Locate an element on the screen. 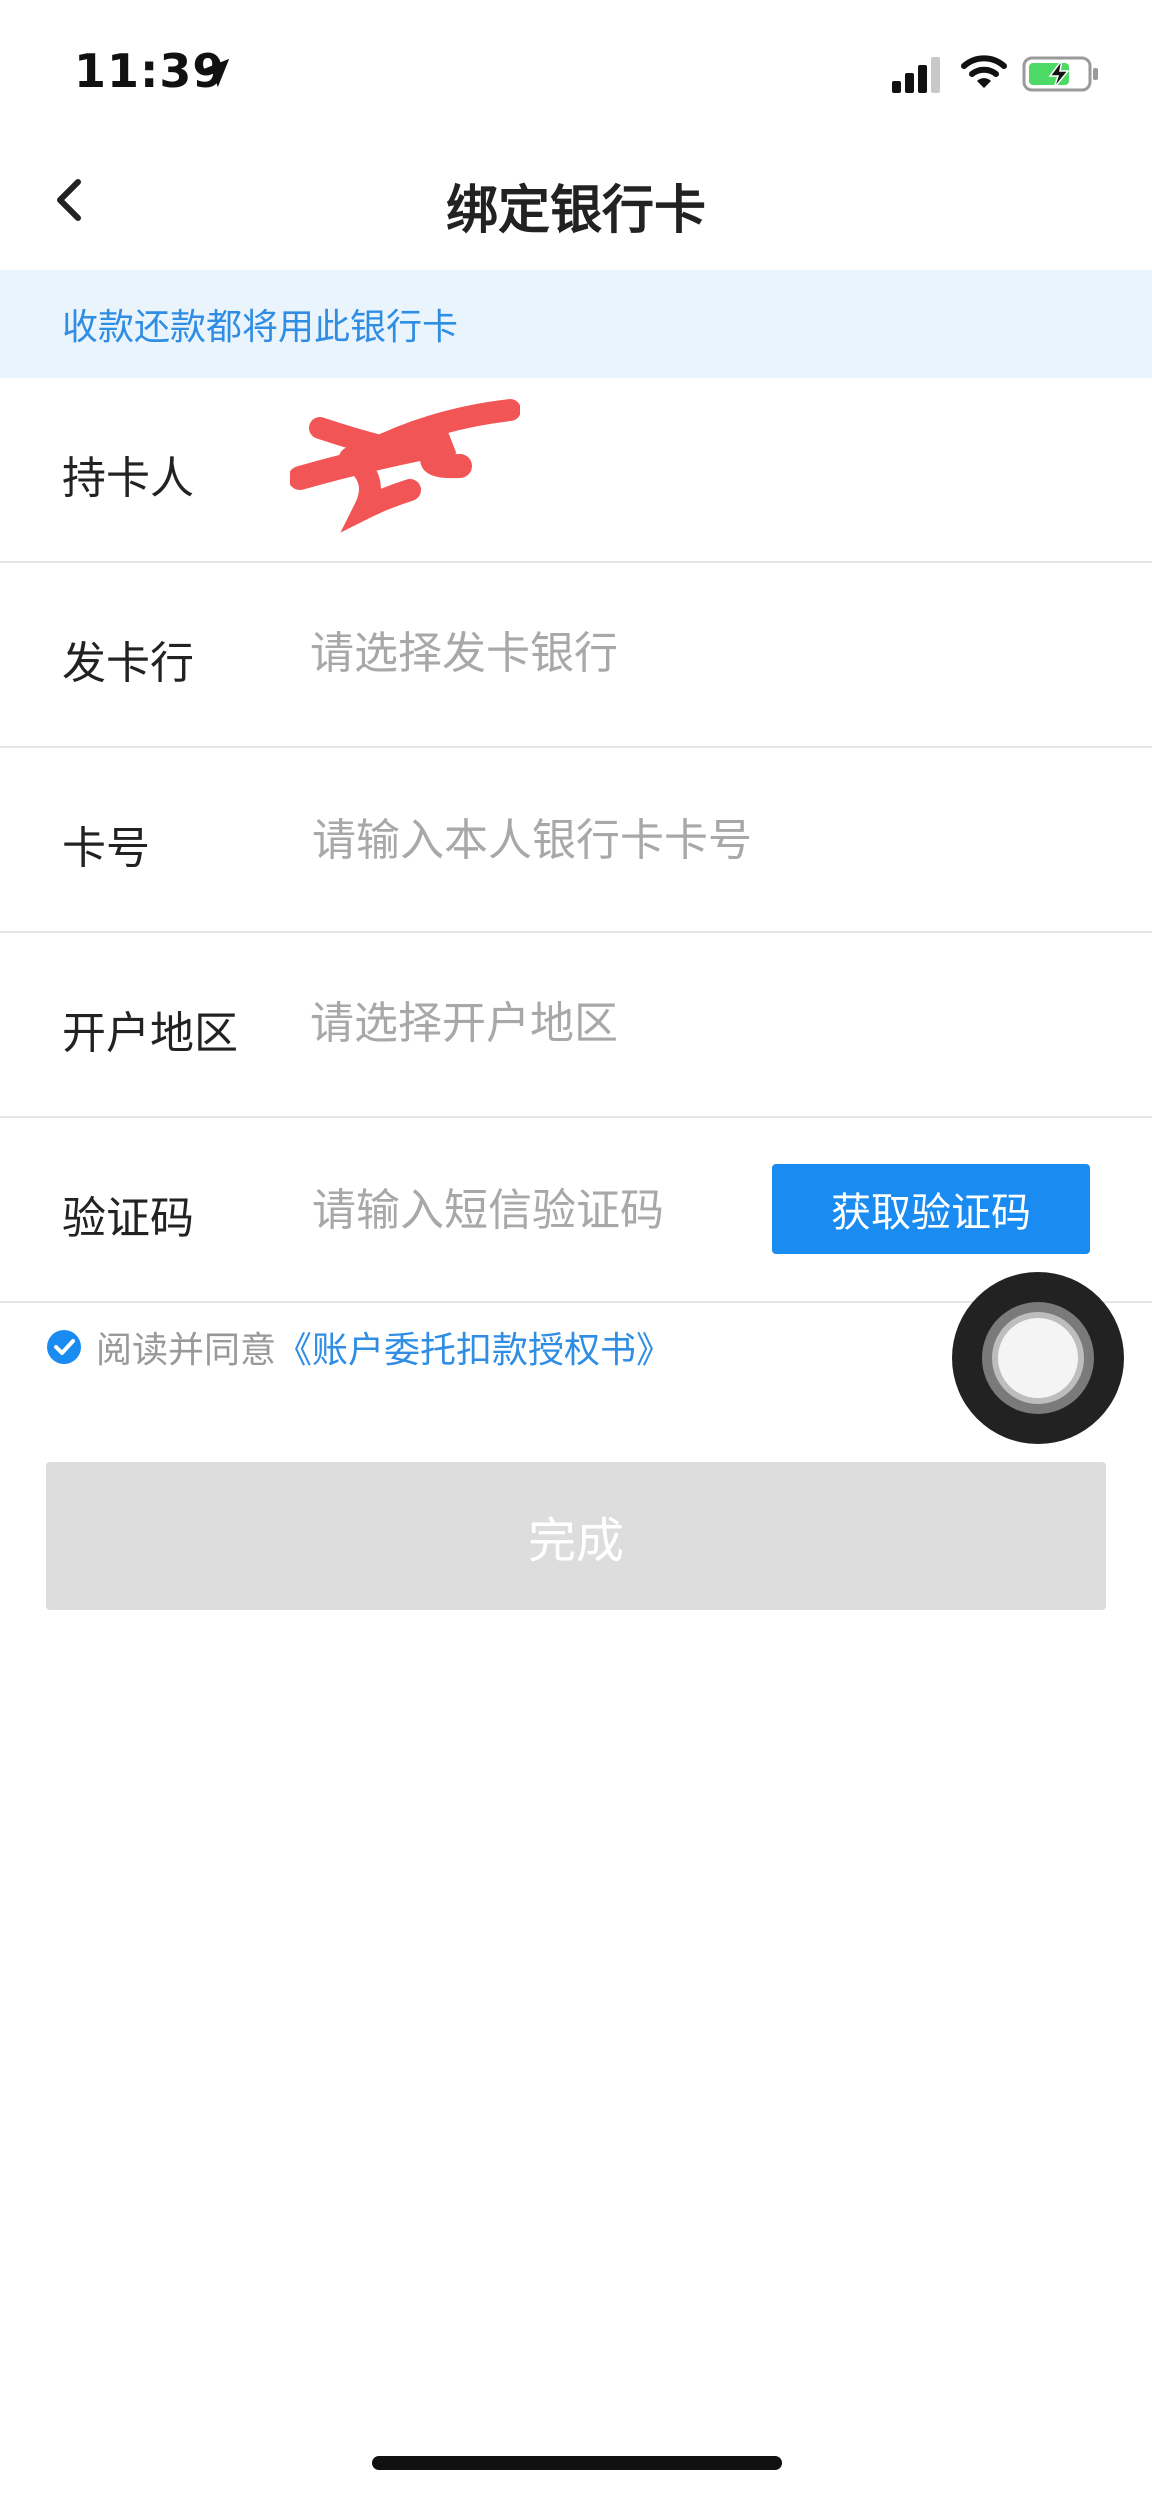 Image resolution: width=1152 pixels, height=2494 pixels. agreement-prefix: 阅读并同意 is located at coordinates (186, 1350).